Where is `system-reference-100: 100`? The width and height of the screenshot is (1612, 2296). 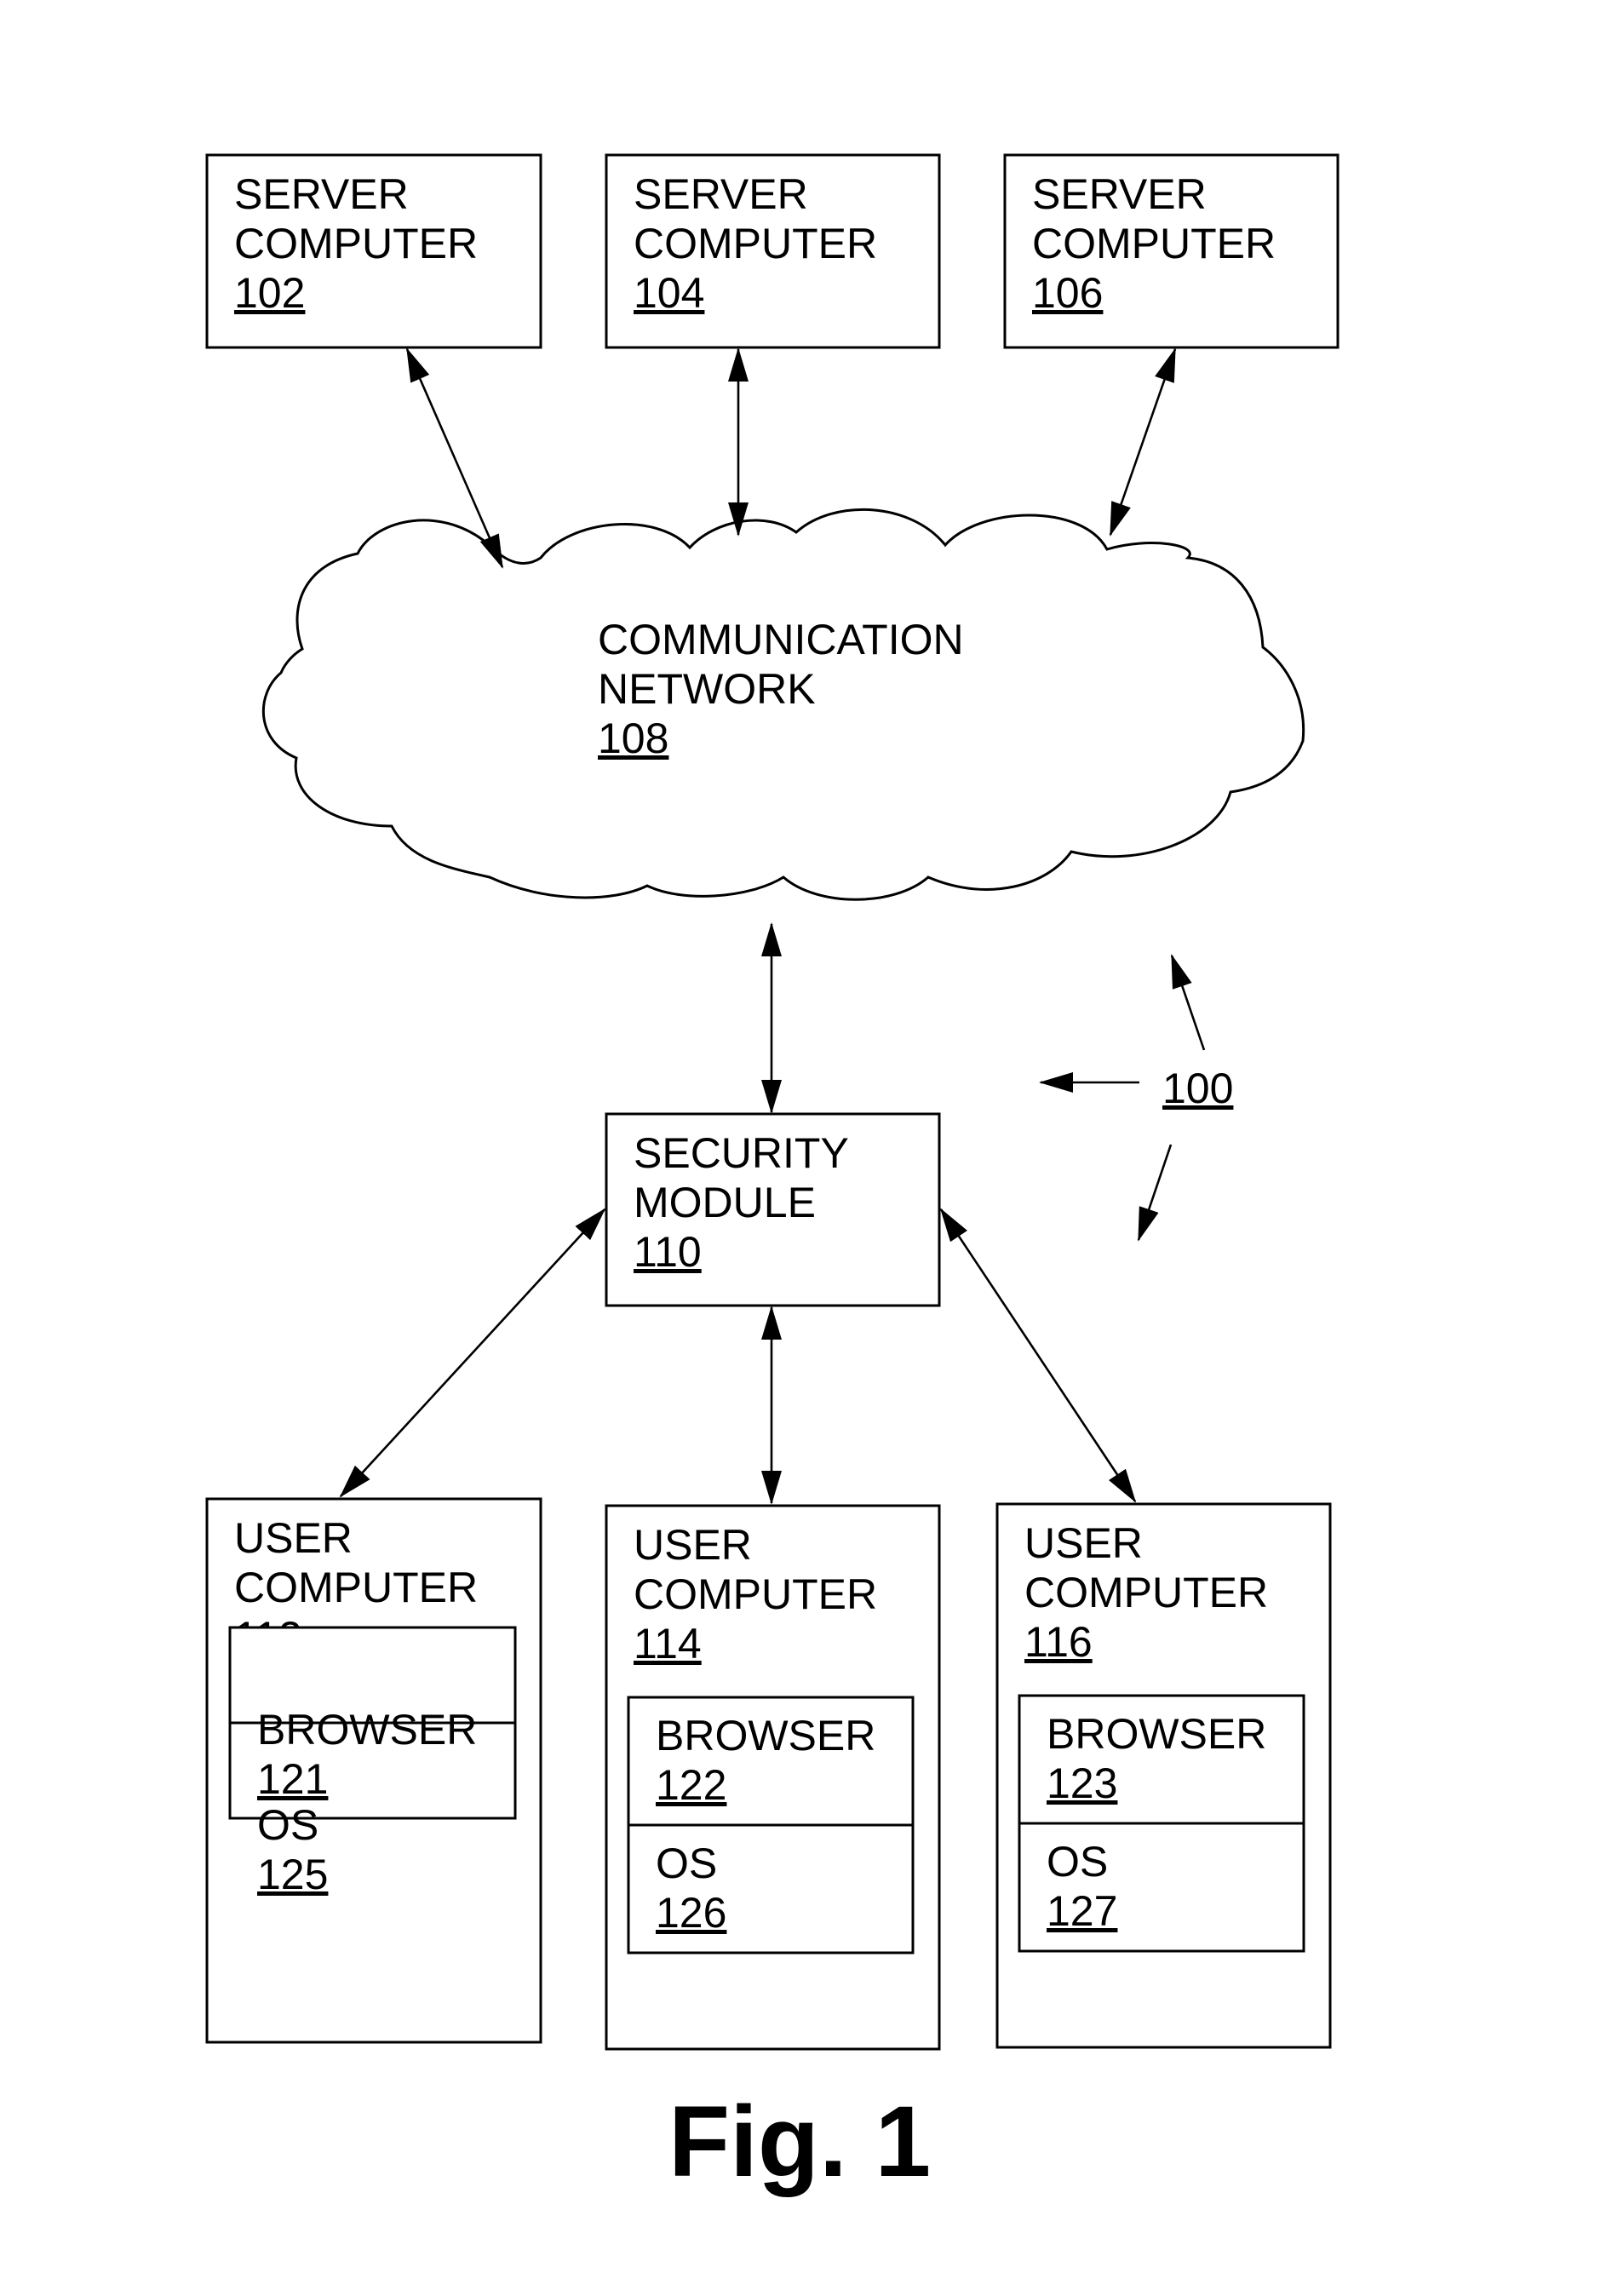
system-reference-100: 100 is located at coordinates (1136, 1098).